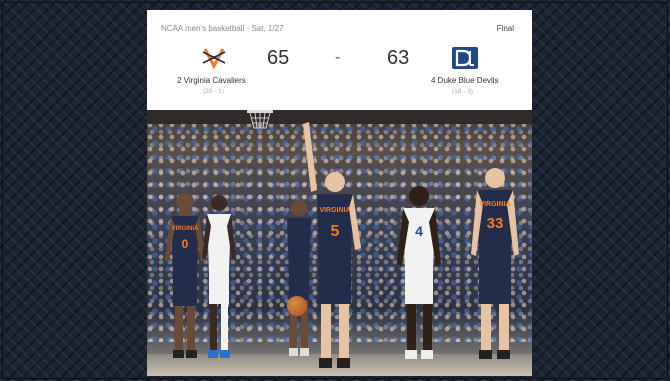  What do you see at coordinates (505, 28) in the screenshot?
I see `game-status: Final` at bounding box center [505, 28].